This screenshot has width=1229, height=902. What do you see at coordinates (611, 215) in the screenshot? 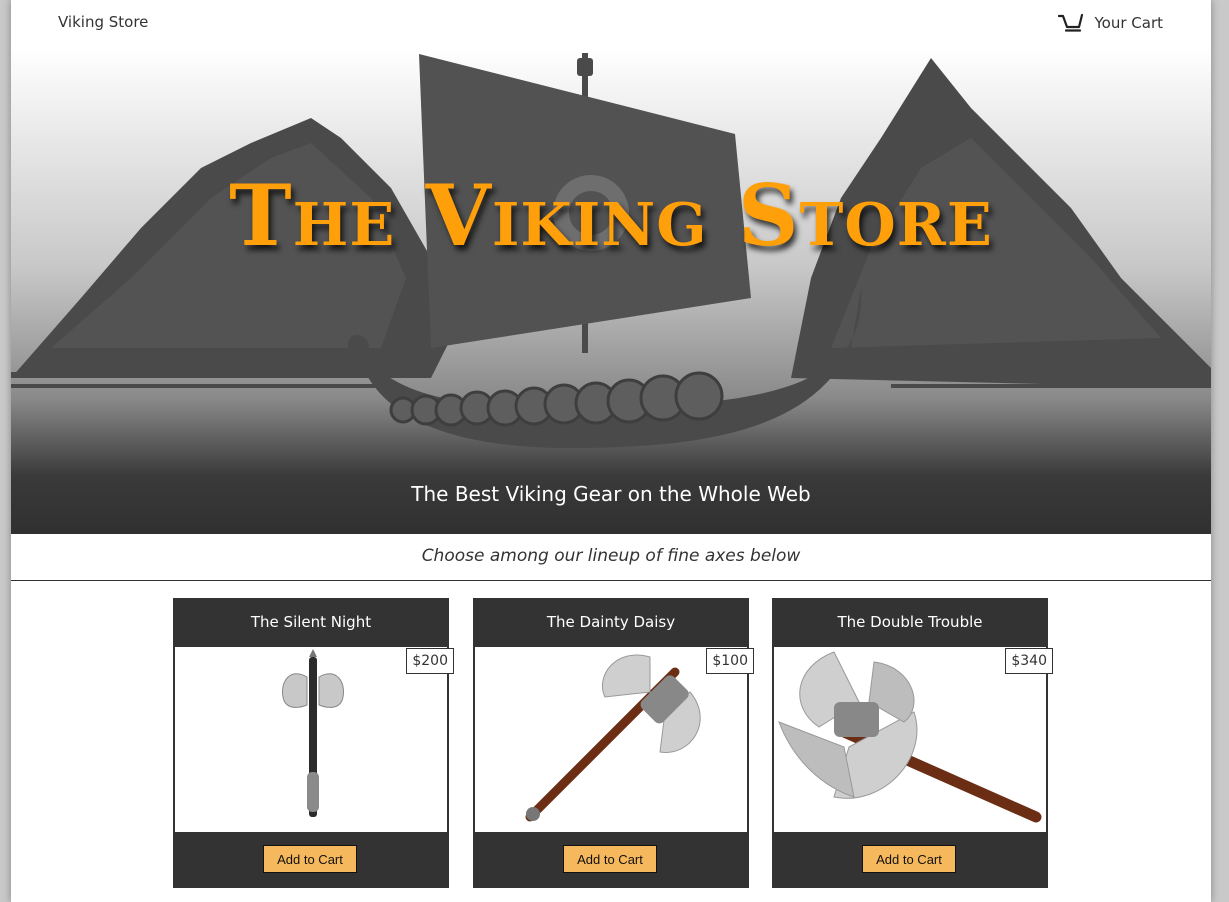
I see `hero-title: The Viking Store` at bounding box center [611, 215].